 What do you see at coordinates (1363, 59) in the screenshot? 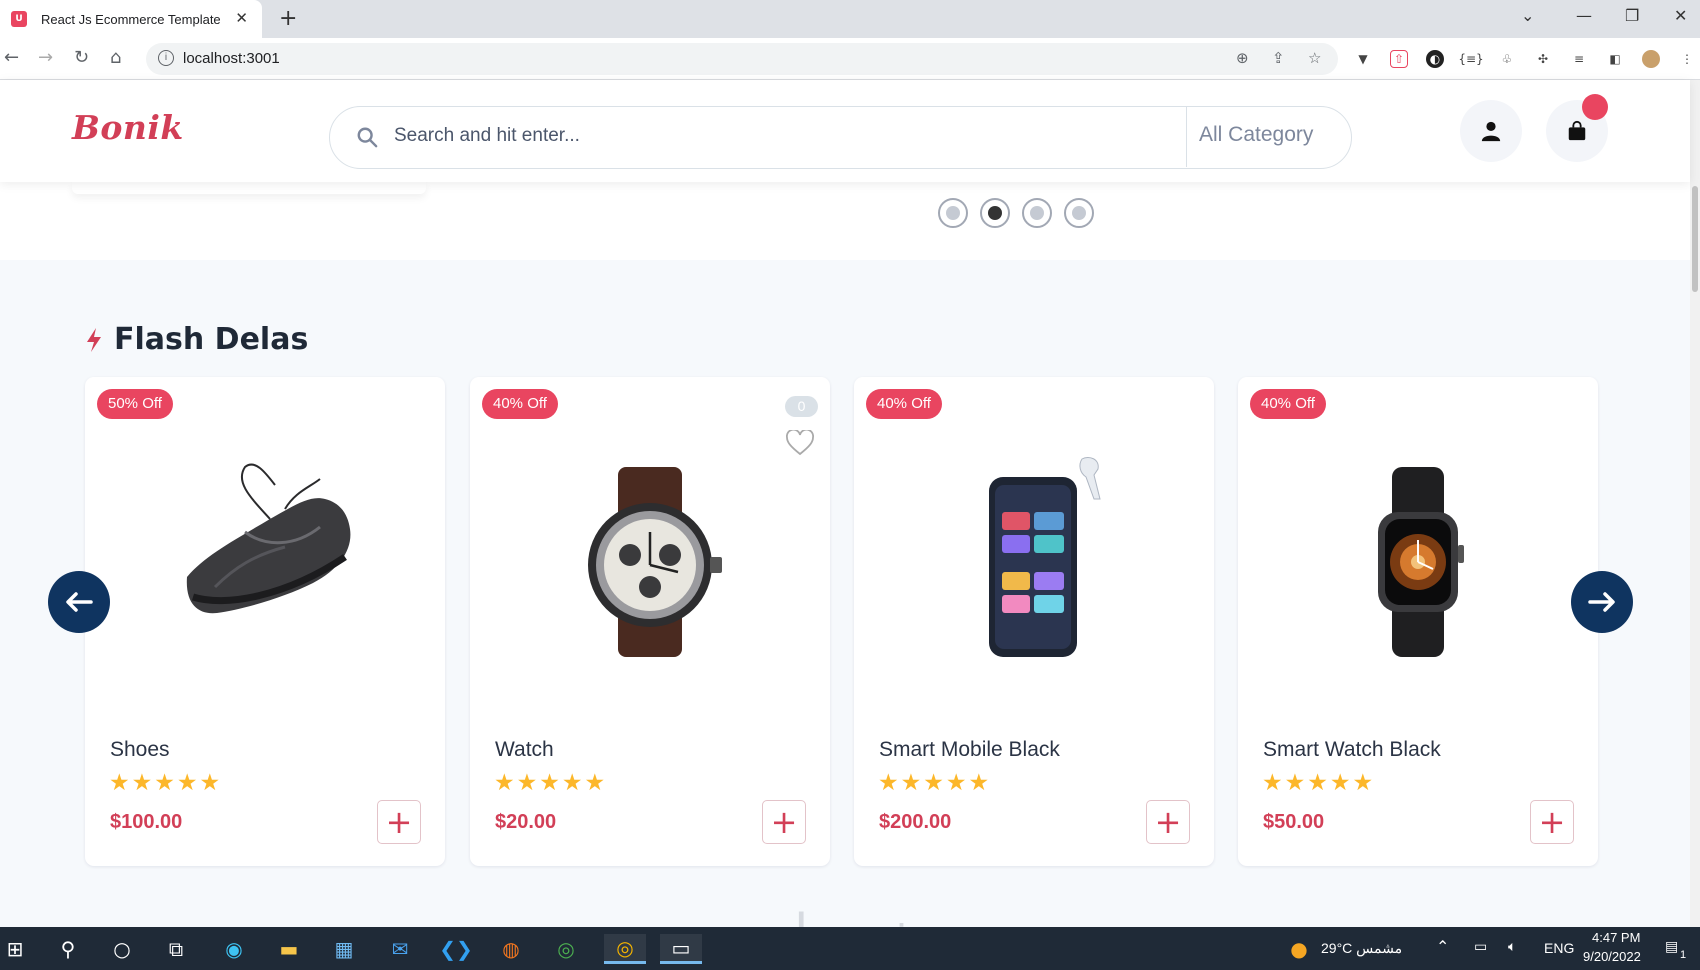
I see `extension-v-icon: ▼` at bounding box center [1363, 59].